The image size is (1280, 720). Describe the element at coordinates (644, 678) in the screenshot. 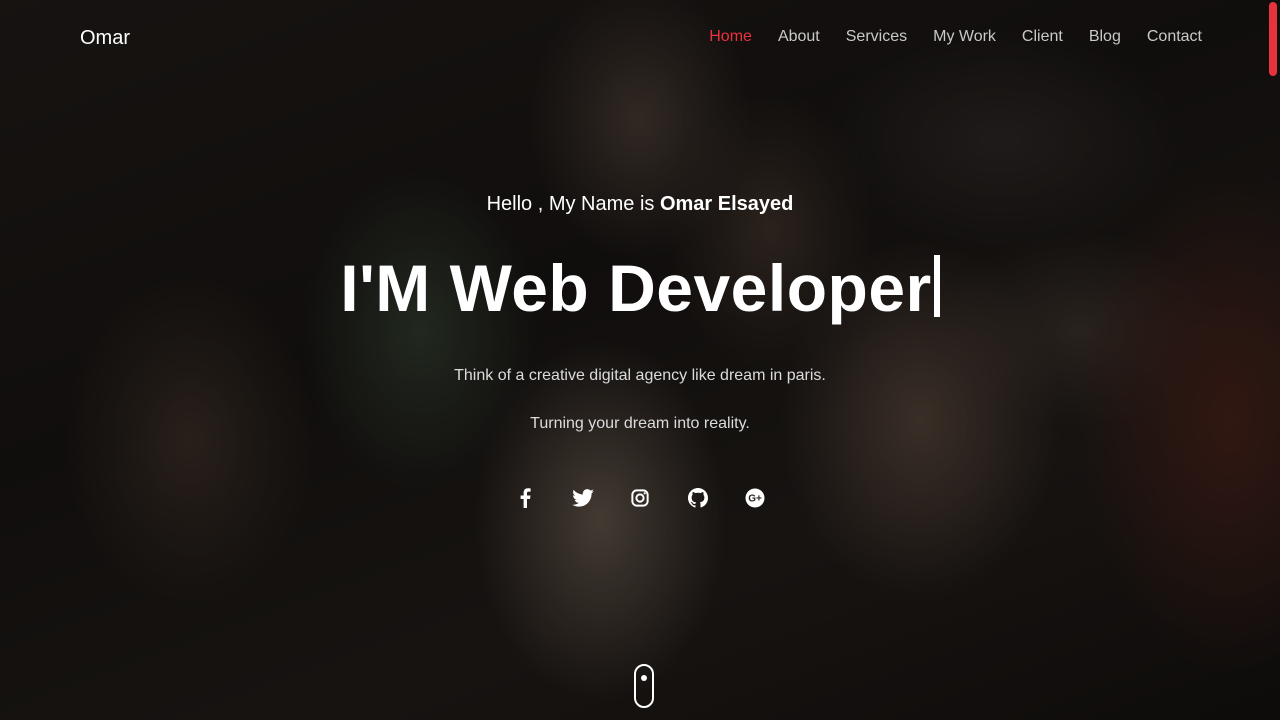

I see `mouse-wheel` at that location.